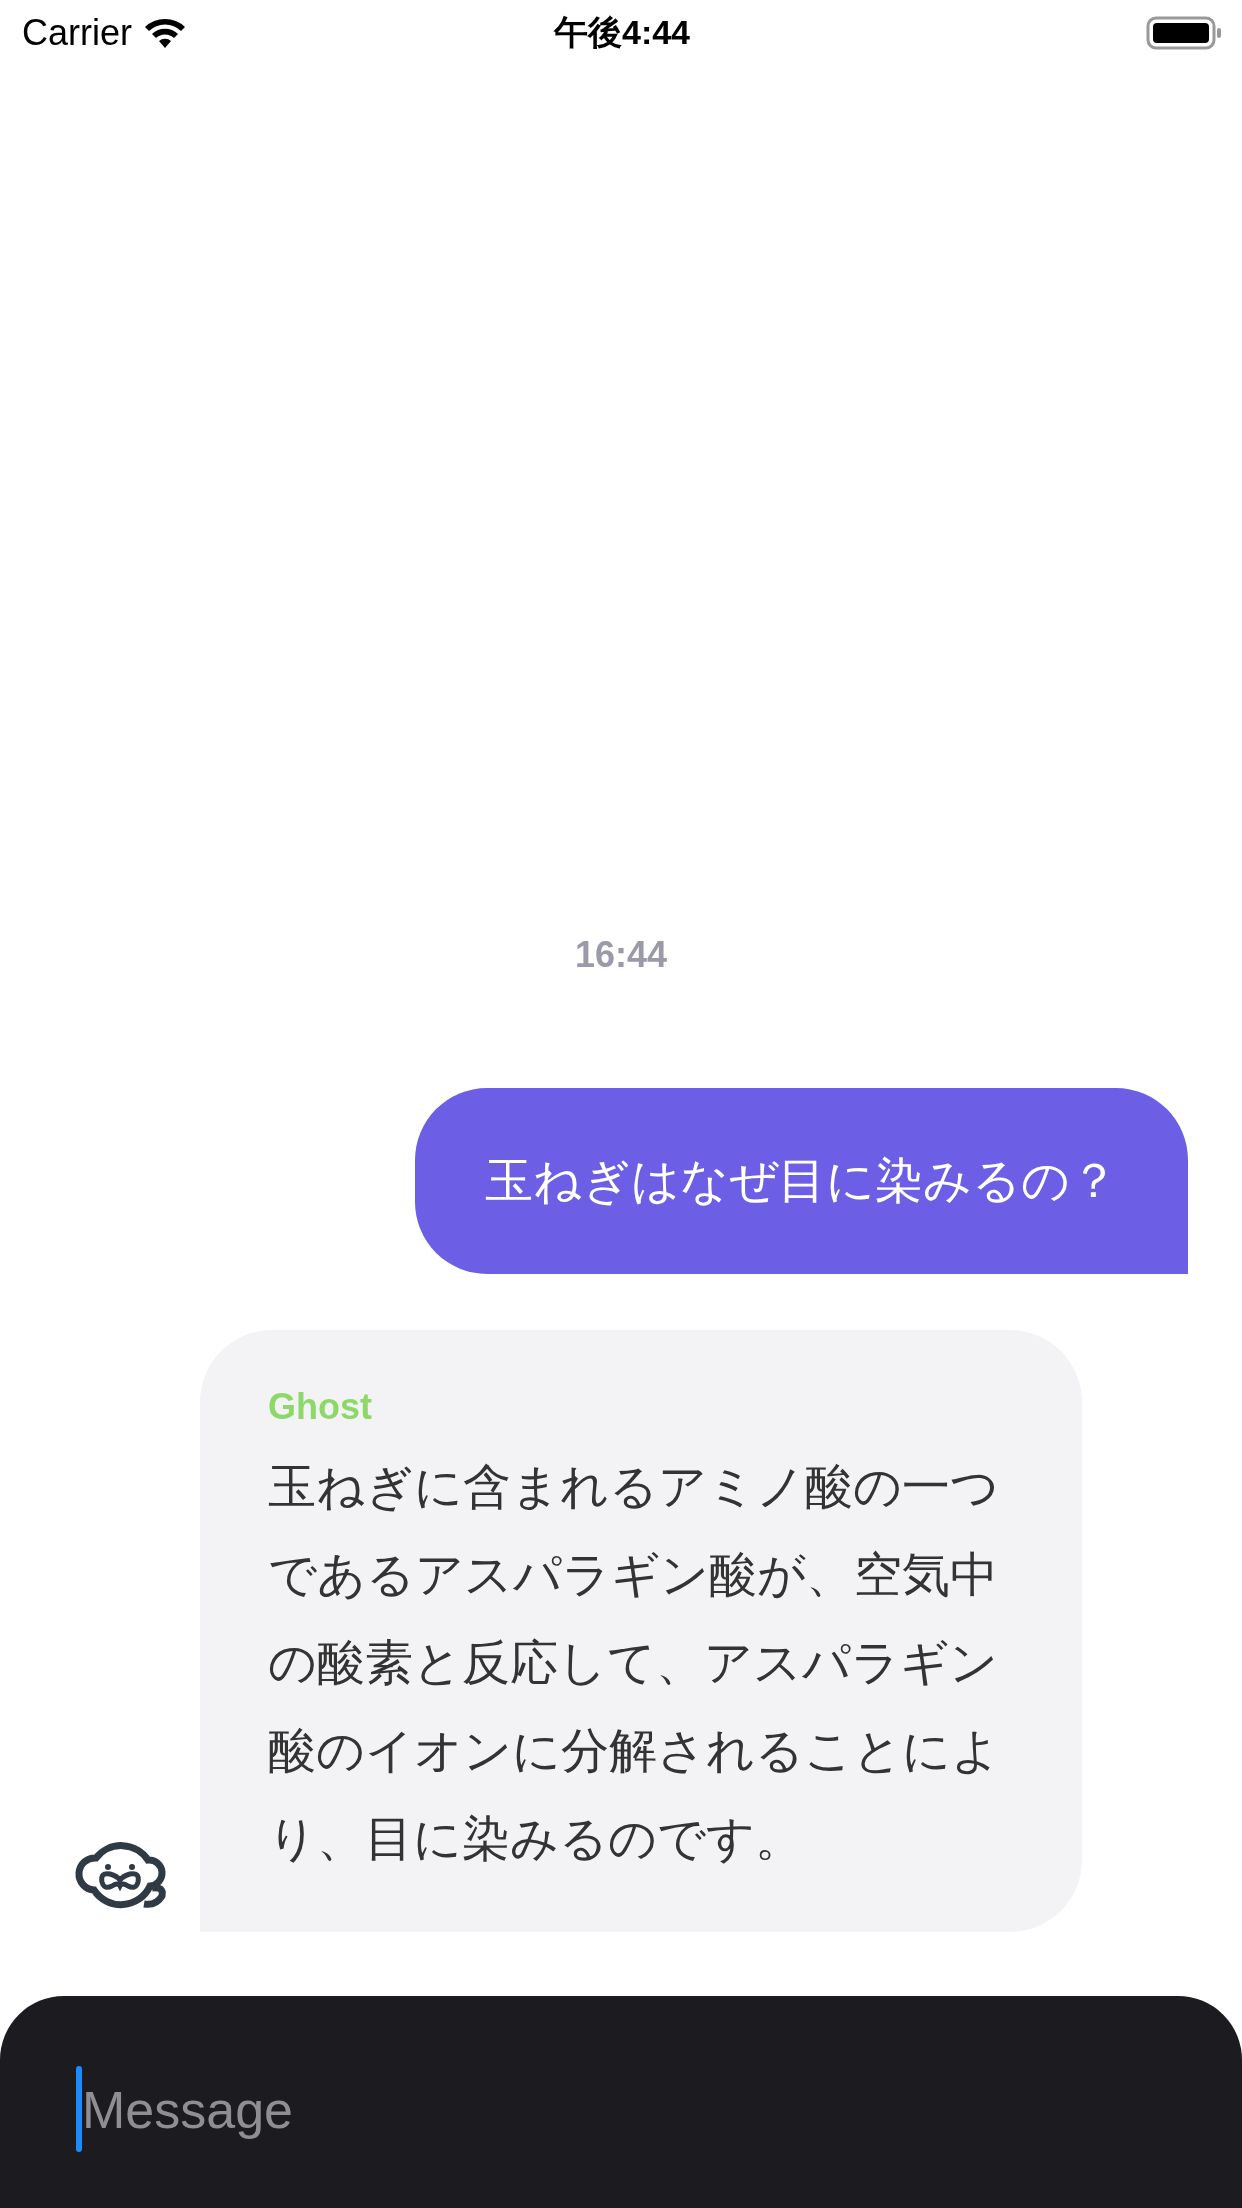 This screenshot has height=2208, width=1242. Describe the element at coordinates (77, 33) in the screenshot. I see `carrier-name: Carrier` at that location.